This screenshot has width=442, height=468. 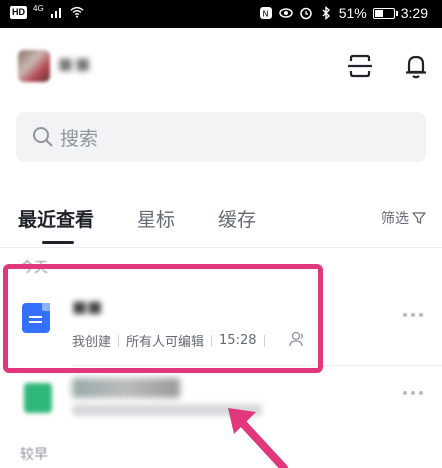 I want to click on item-title-blurred, so click(x=126, y=388).